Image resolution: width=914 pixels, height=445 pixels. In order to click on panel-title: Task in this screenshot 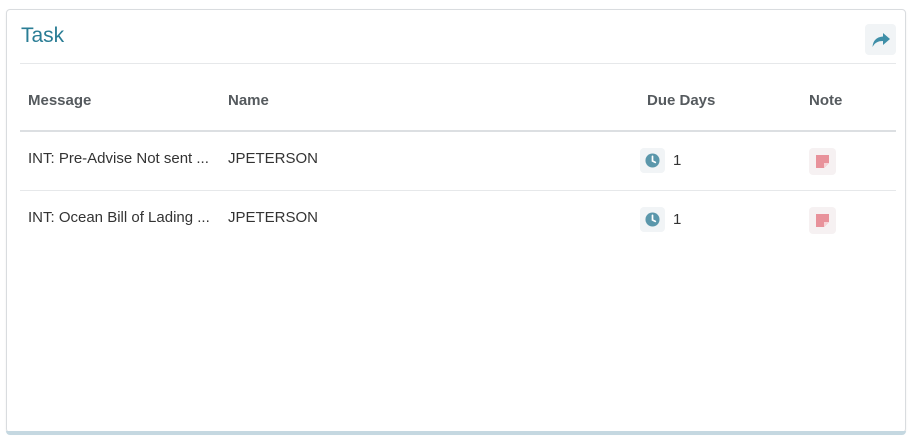, I will do `click(43, 35)`.